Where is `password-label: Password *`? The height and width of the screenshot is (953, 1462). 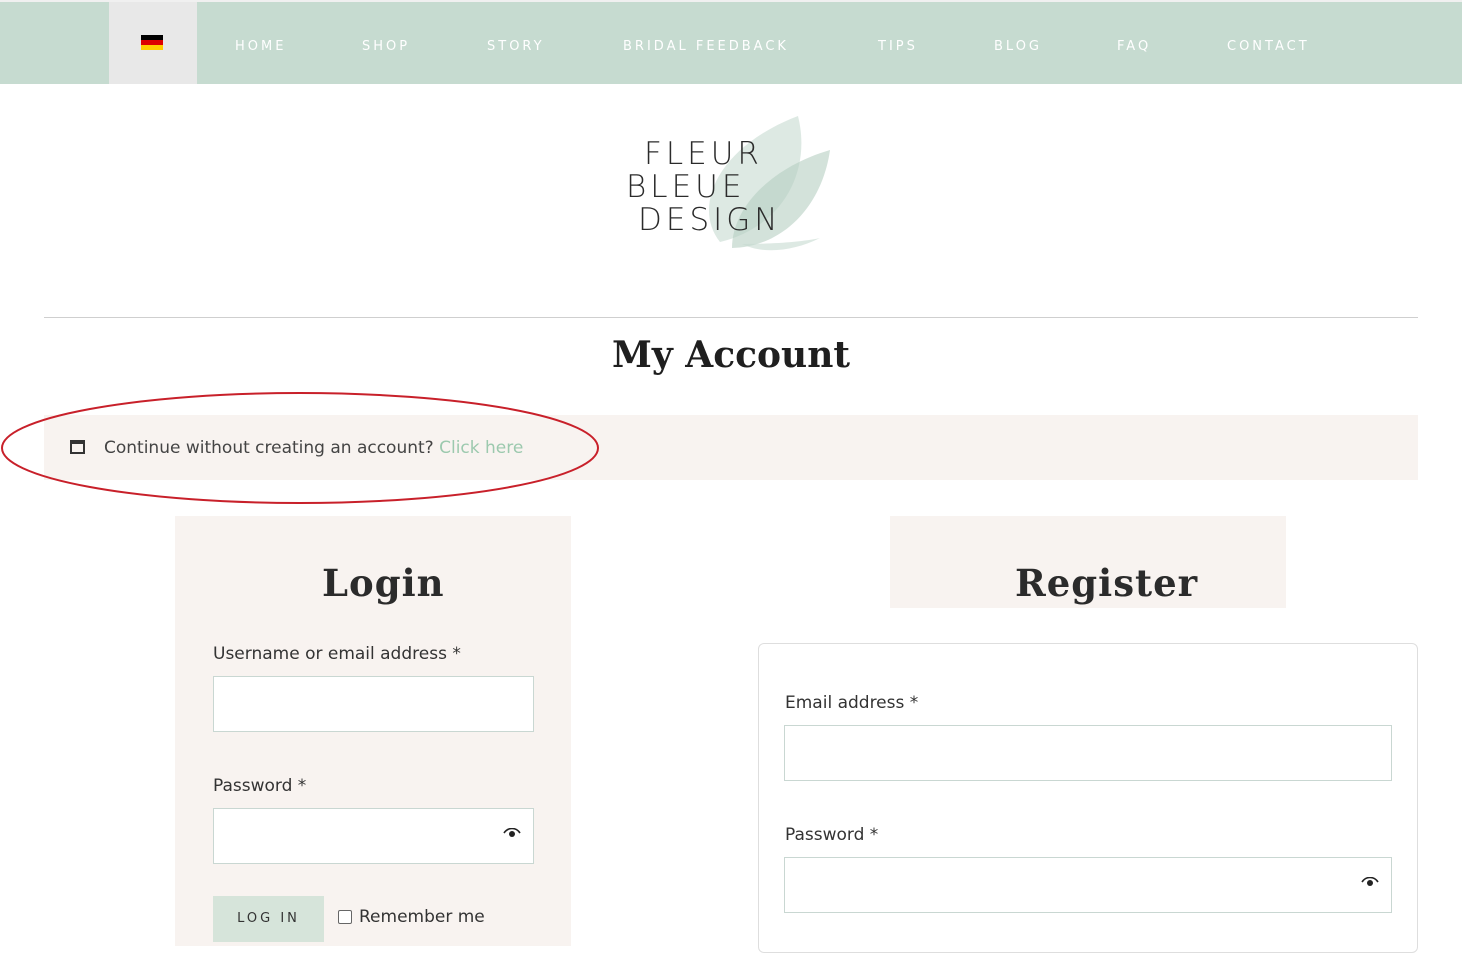
password-label: Password * is located at coordinates (260, 786).